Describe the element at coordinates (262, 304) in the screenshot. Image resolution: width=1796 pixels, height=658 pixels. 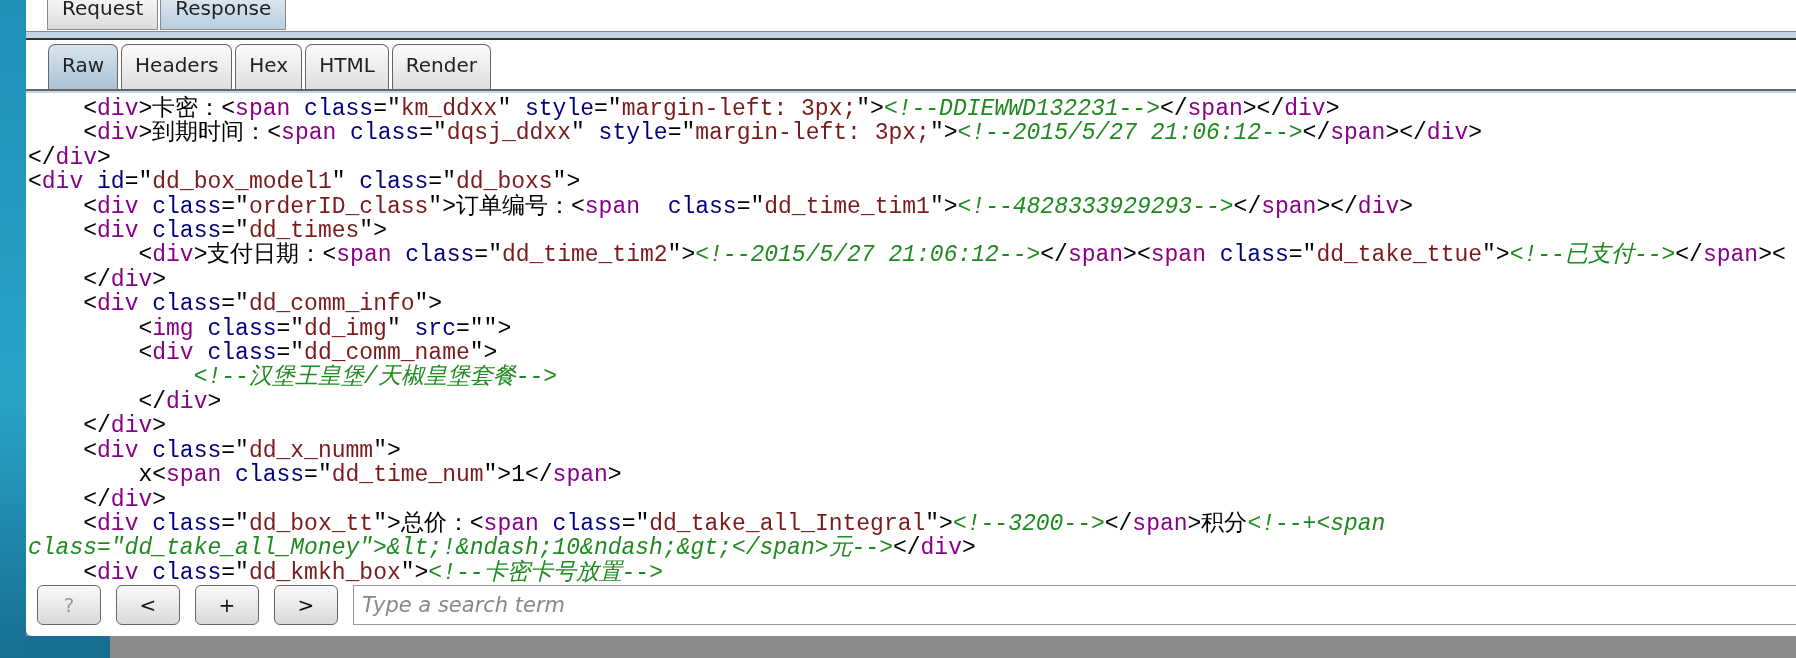
I see `code-line: <div class="dd_comm_info">` at that location.